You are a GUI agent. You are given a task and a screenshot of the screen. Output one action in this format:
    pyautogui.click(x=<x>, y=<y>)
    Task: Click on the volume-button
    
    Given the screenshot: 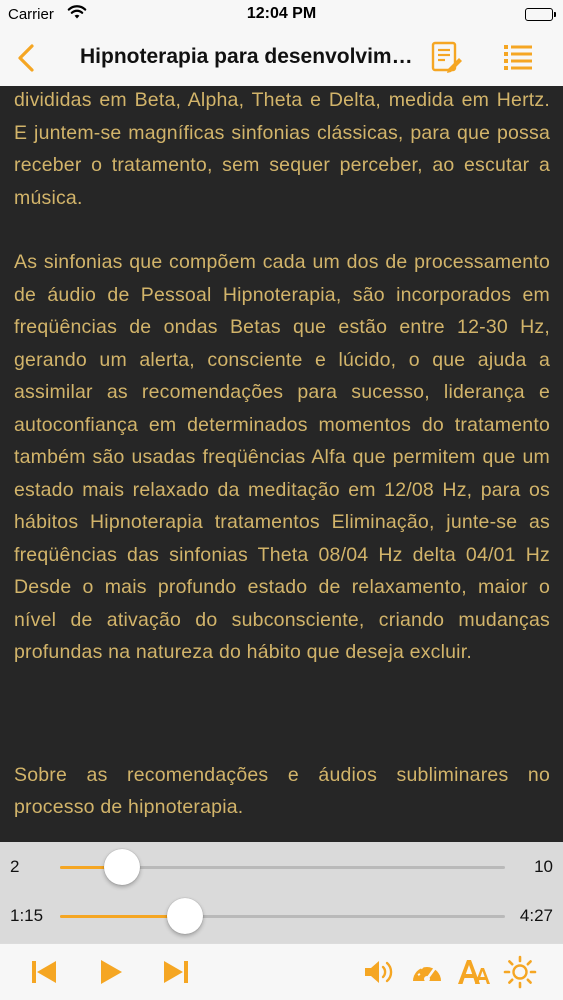 What is the action you would take?
    pyautogui.click(x=379, y=972)
    